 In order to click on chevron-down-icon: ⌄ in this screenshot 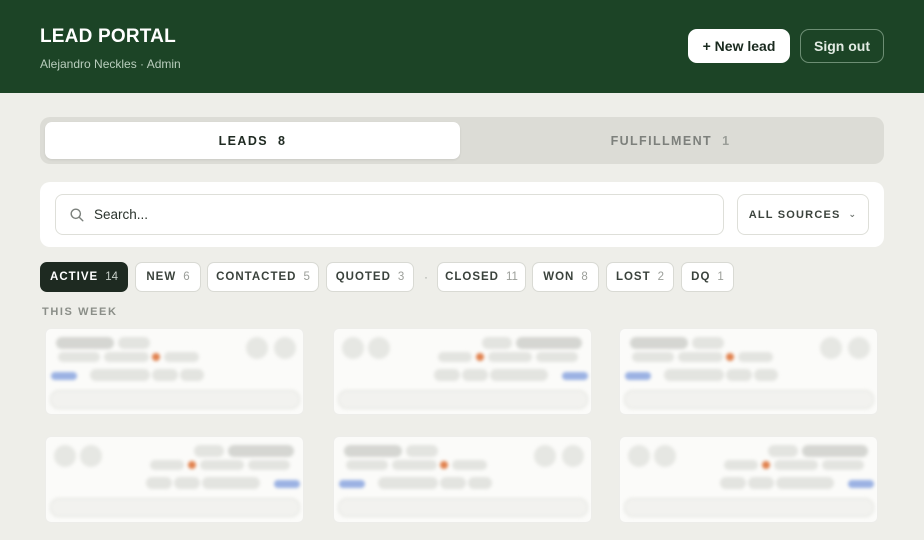, I will do `click(853, 214)`.